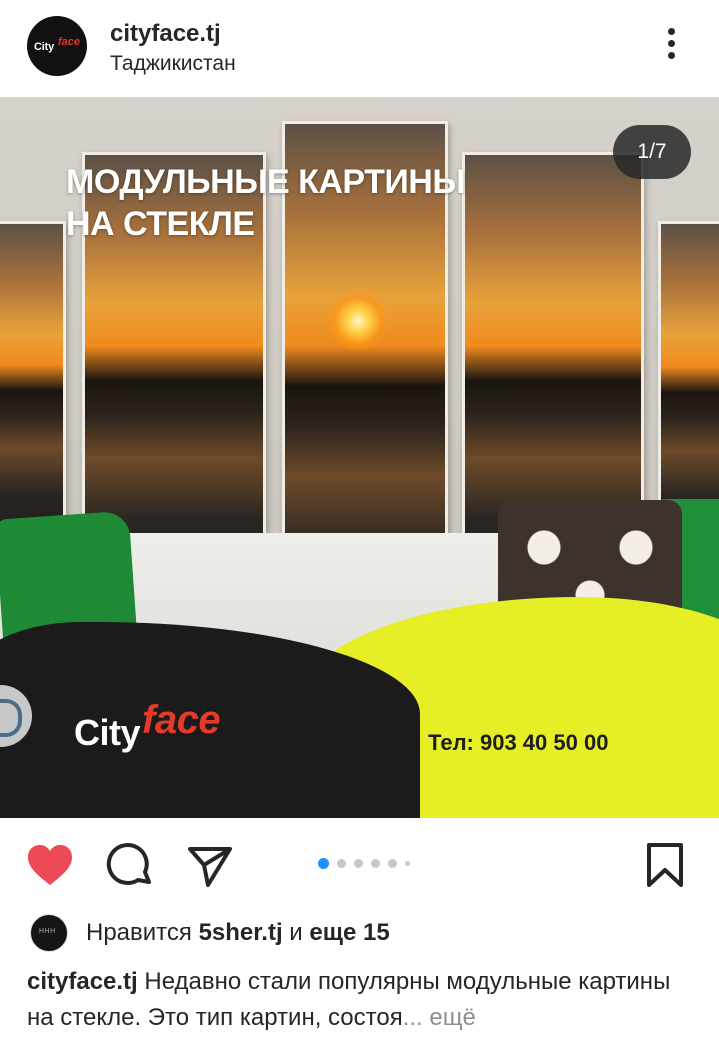  Describe the element at coordinates (349, 932) in the screenshot. I see `likes-others: еще 15` at that location.